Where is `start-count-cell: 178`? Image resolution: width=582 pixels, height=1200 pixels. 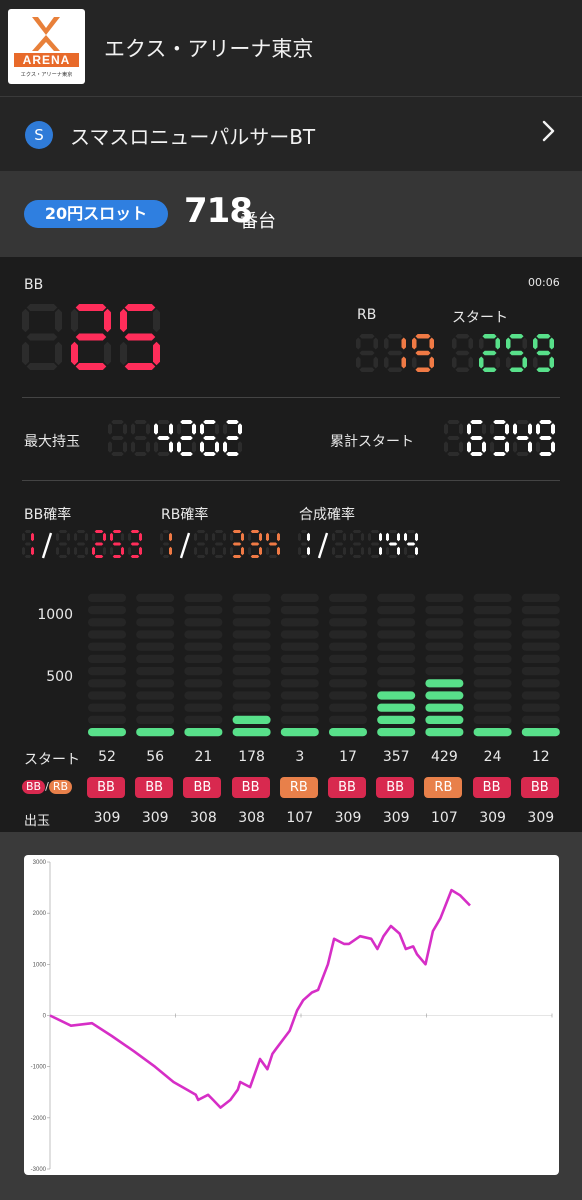 start-count-cell: 178 is located at coordinates (251, 757).